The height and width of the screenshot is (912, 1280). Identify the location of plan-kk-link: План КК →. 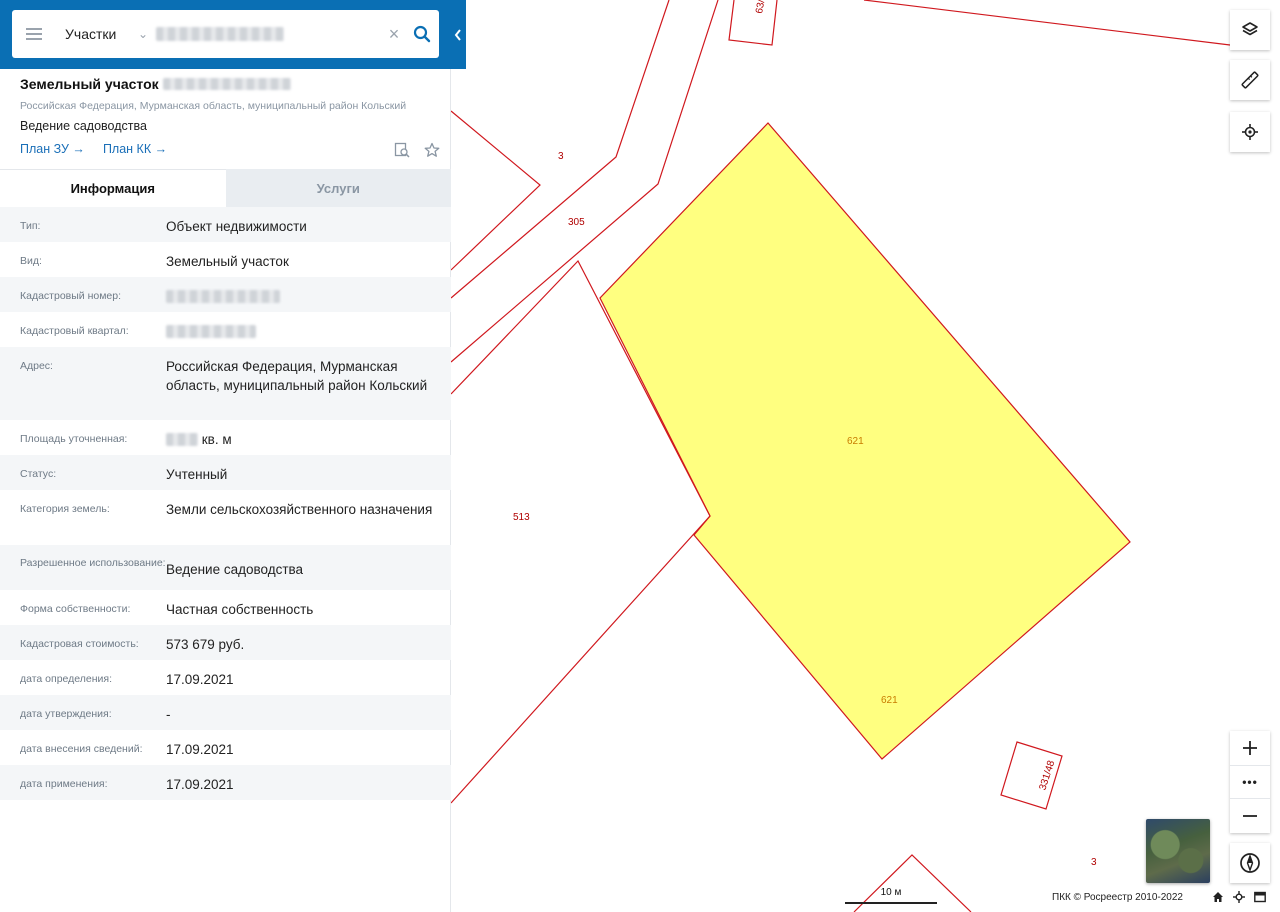
(135, 149).